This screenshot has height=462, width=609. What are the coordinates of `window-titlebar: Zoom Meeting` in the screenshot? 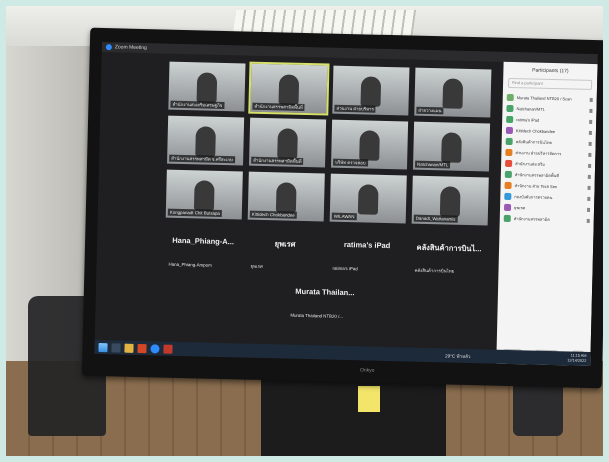 It's located at (349, 53).